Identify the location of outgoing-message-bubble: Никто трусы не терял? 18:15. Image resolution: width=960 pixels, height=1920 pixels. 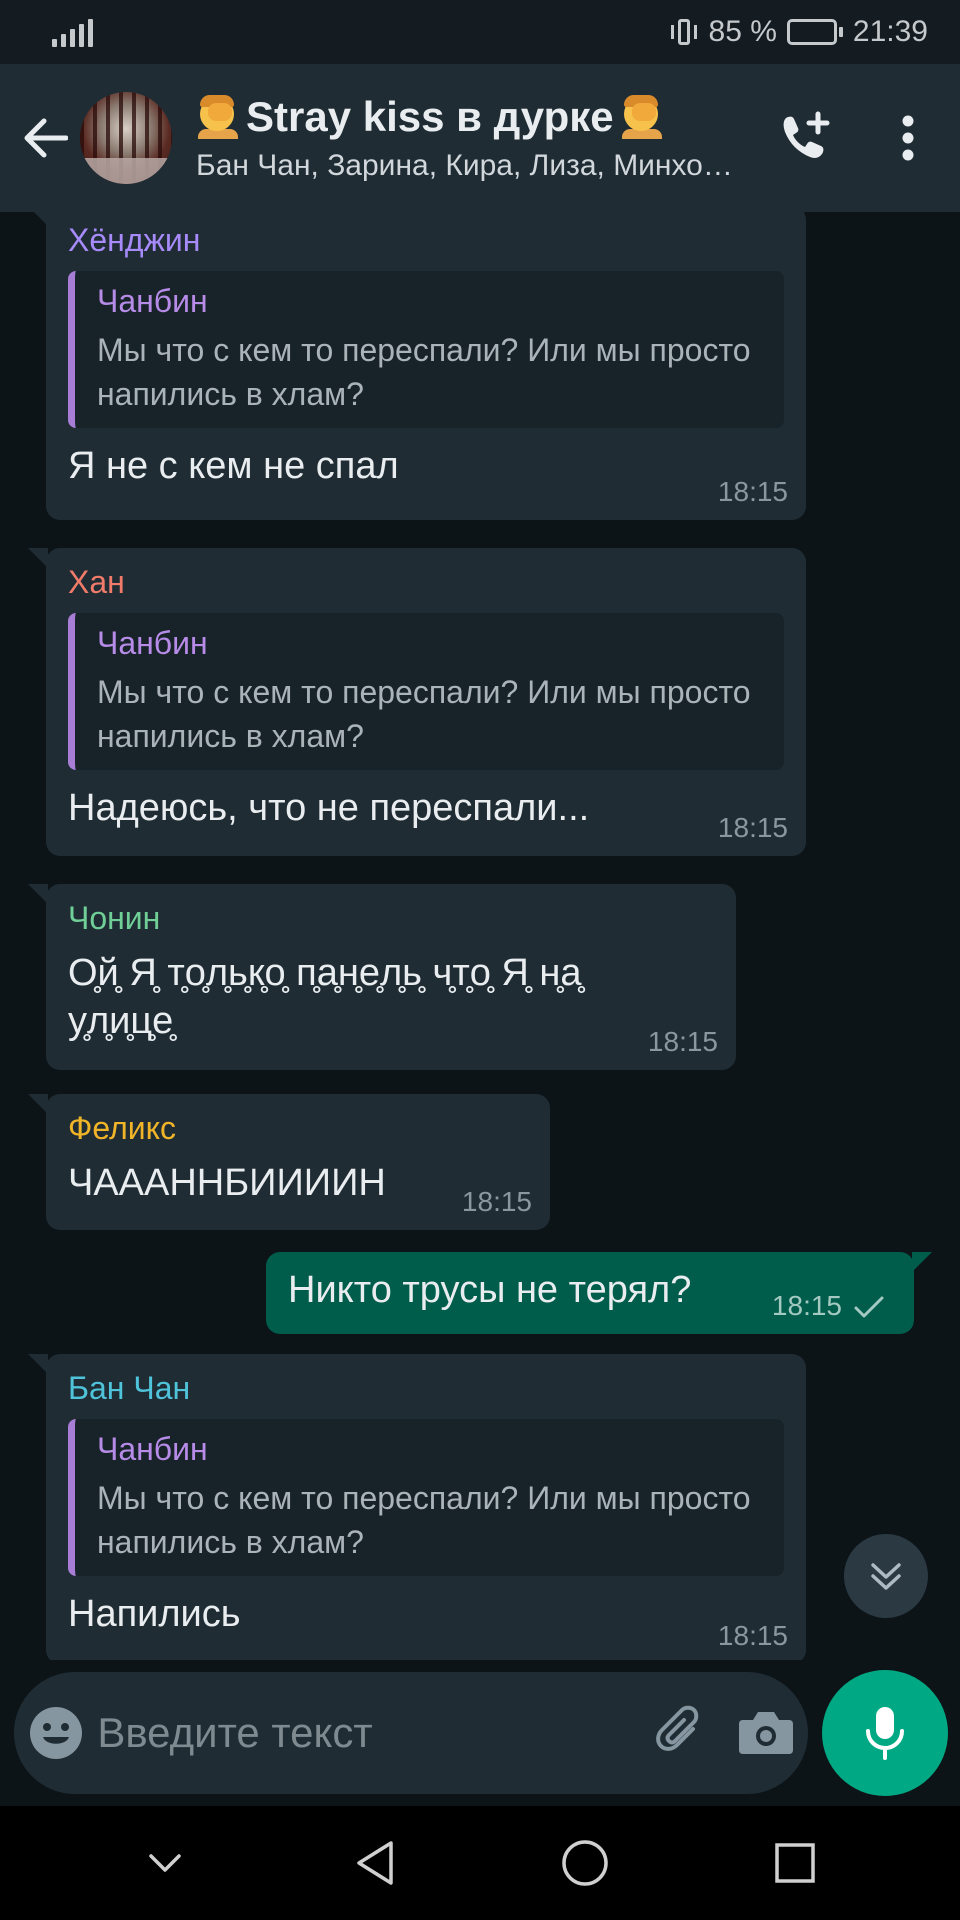
(599, 1293).